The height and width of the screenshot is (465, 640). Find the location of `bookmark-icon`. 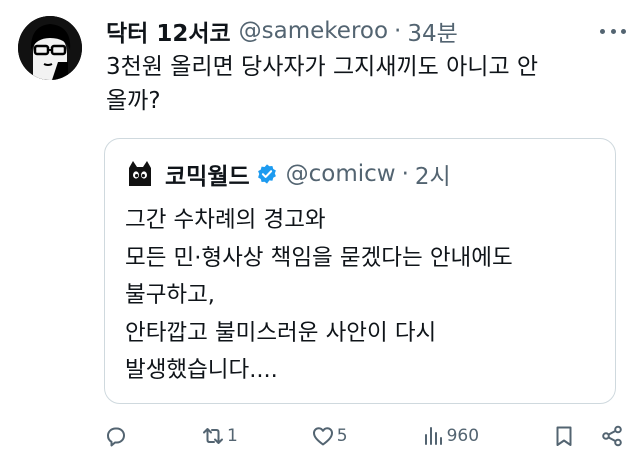

bookmark-icon is located at coordinates (564, 436).